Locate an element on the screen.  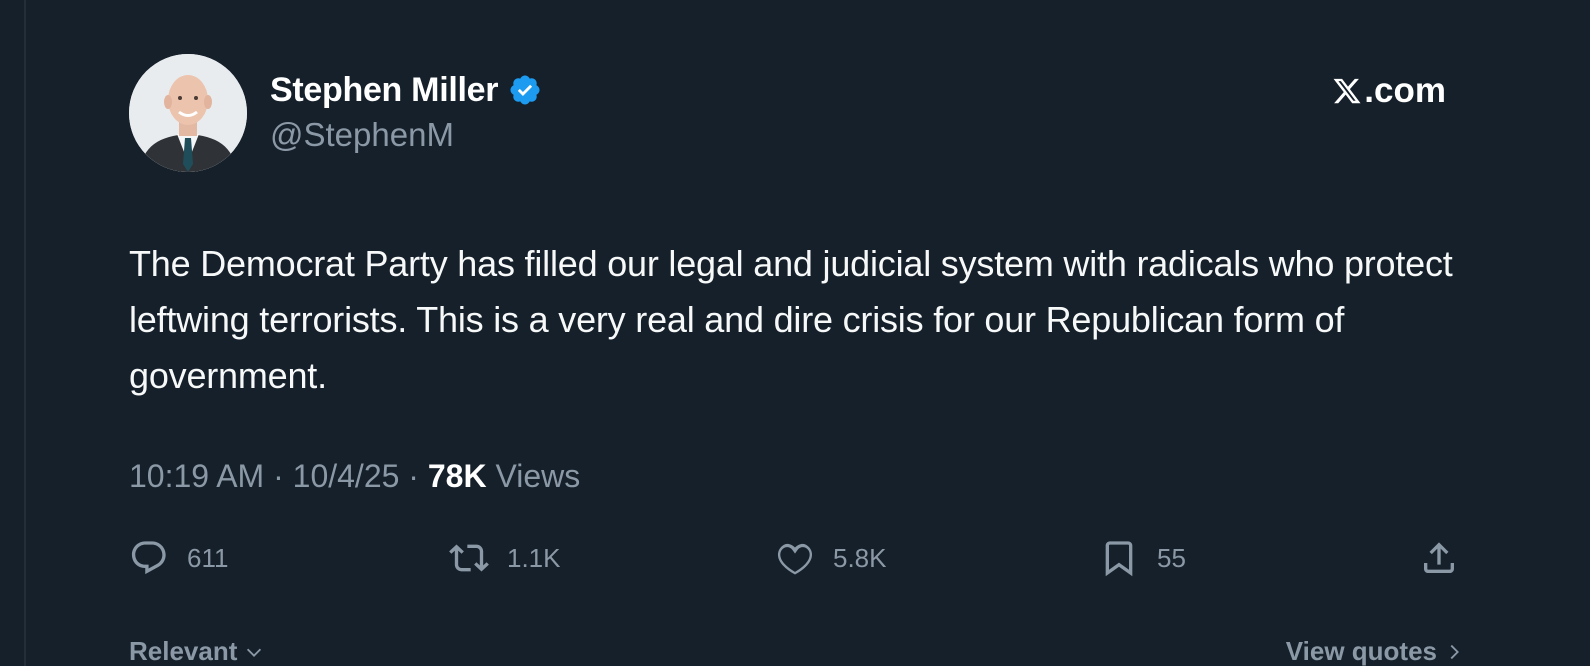
reply-icon is located at coordinates (148, 558).